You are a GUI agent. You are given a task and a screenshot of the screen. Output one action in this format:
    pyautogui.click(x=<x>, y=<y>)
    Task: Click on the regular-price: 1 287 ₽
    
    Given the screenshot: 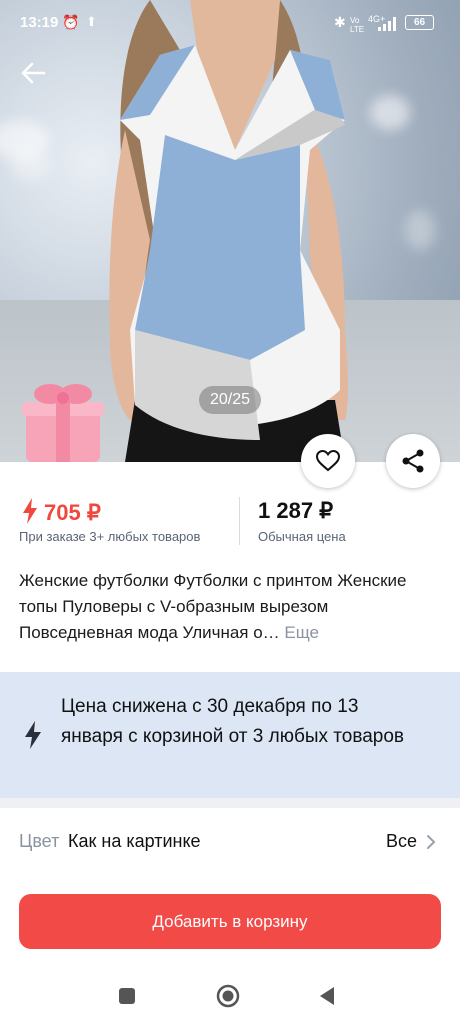 What is the action you would take?
    pyautogui.click(x=296, y=510)
    